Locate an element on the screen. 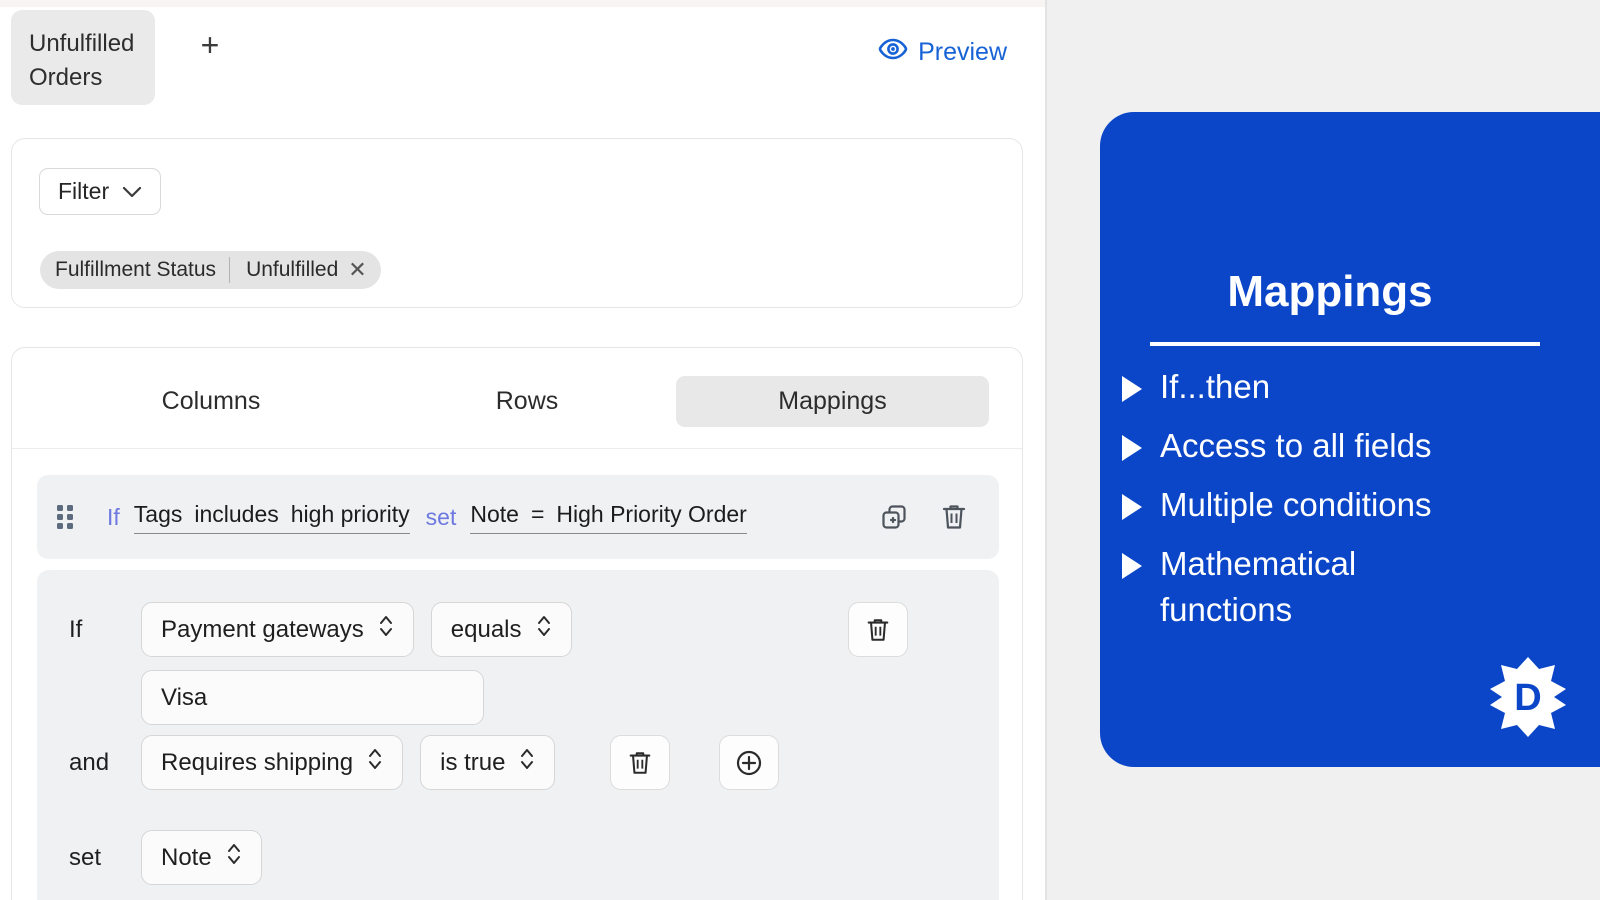  tab-rows: Rows is located at coordinates (527, 401).